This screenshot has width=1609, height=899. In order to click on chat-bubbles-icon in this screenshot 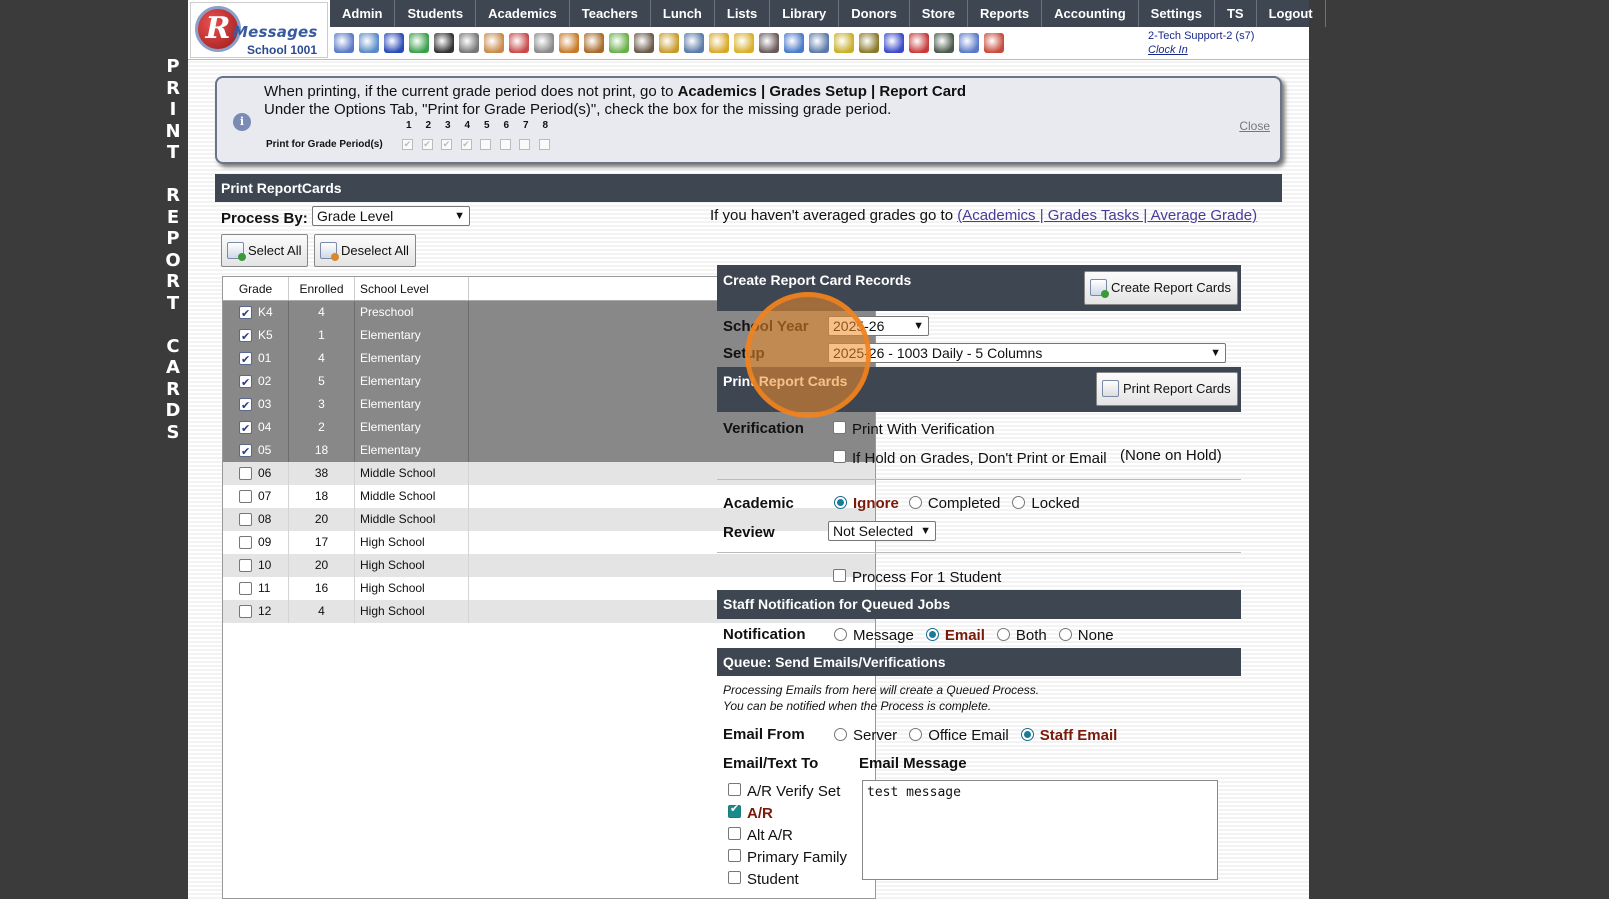, I will do `click(419, 43)`.